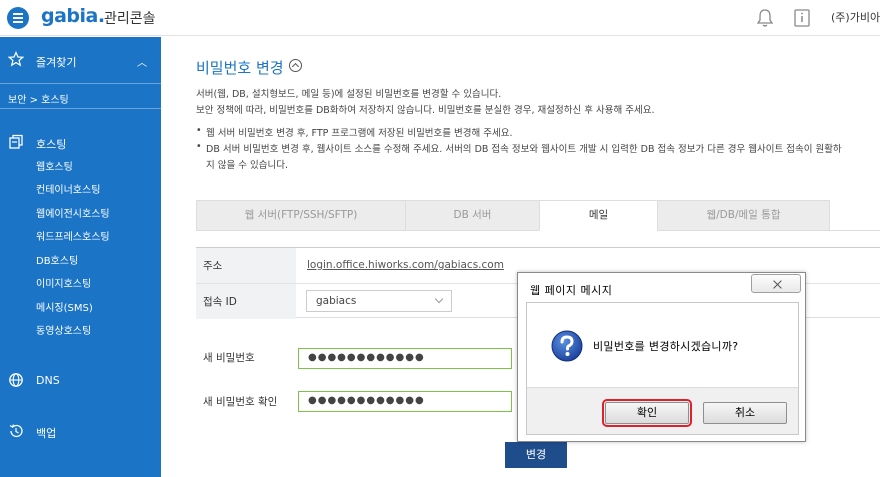  Describe the element at coordinates (295, 65) in the screenshot. I see `collapse-chevron-icon` at that location.